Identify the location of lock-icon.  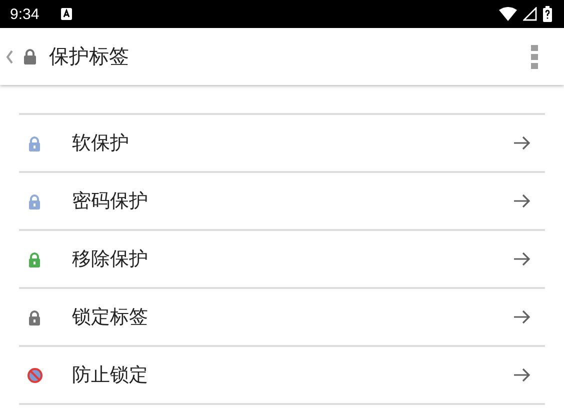
(30, 56).